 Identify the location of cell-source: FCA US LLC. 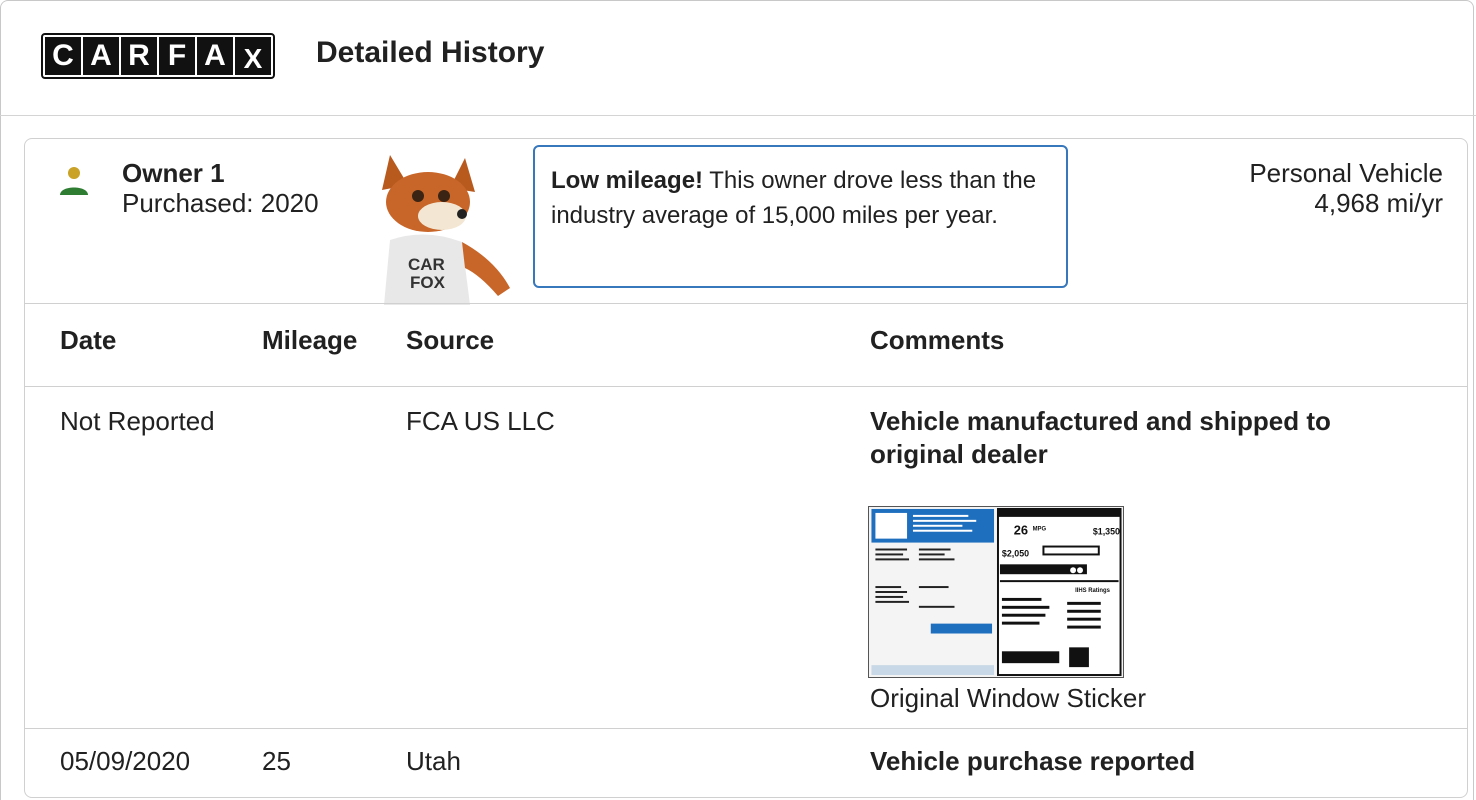
(480, 421).